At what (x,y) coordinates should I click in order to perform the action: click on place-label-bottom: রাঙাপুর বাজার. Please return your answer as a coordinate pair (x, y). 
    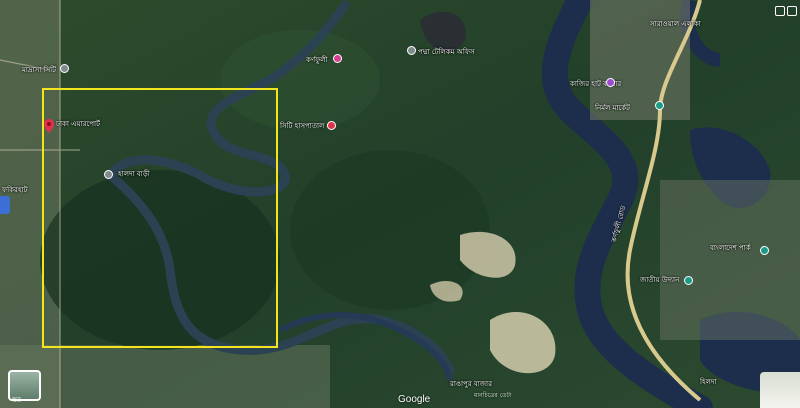
    Looking at the image, I should click on (471, 384).